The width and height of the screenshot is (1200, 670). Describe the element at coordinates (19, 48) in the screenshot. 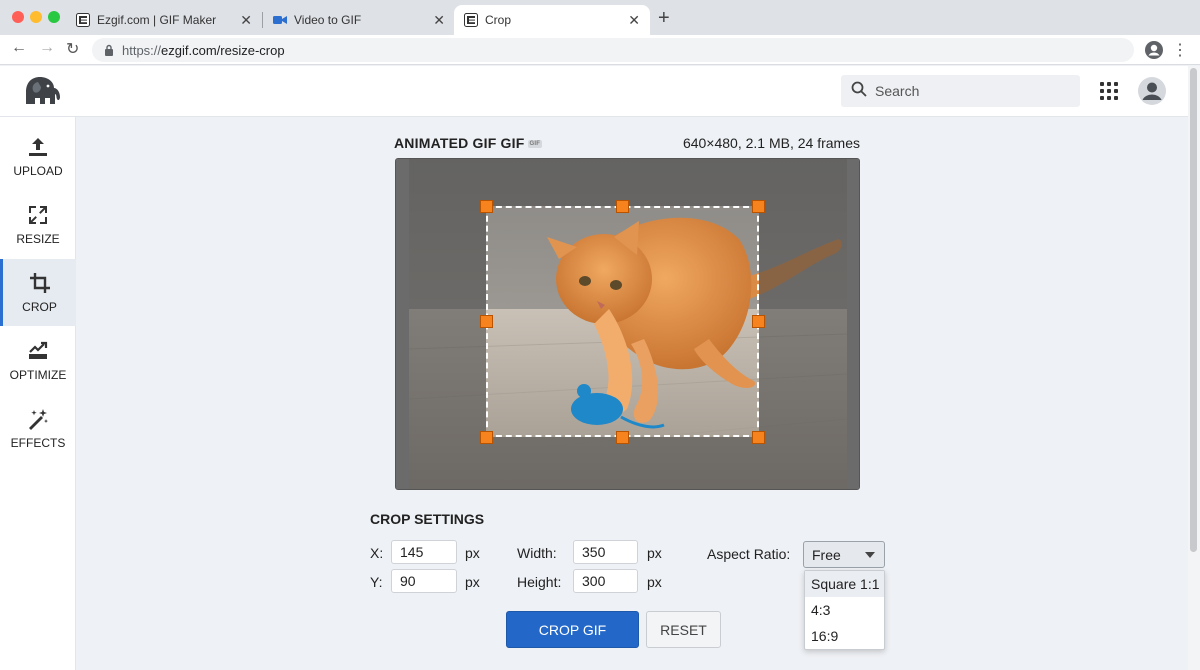

I see `back-arrow-icon: ←` at that location.